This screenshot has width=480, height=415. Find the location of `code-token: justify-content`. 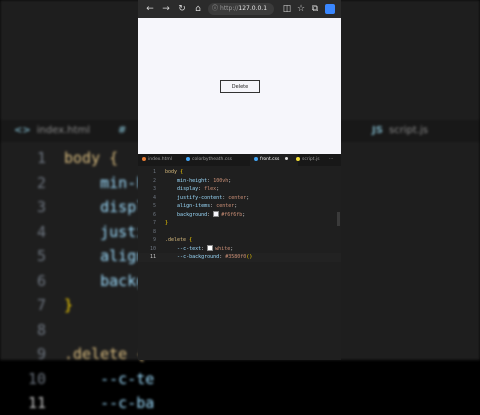

code-token: justify-content is located at coordinates (200, 197).